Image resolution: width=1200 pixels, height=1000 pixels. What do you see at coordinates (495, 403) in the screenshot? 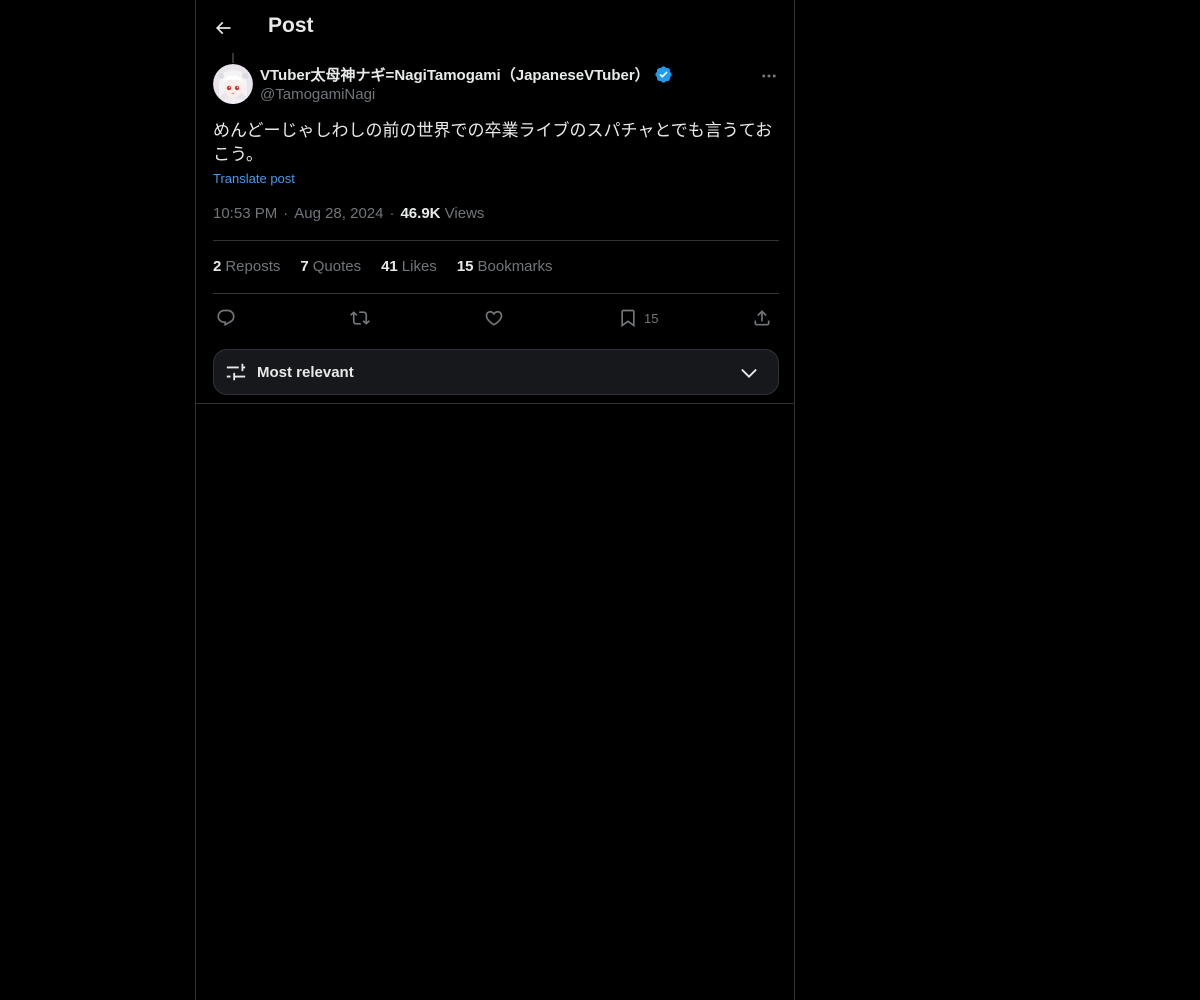
I see `section-divider` at bounding box center [495, 403].